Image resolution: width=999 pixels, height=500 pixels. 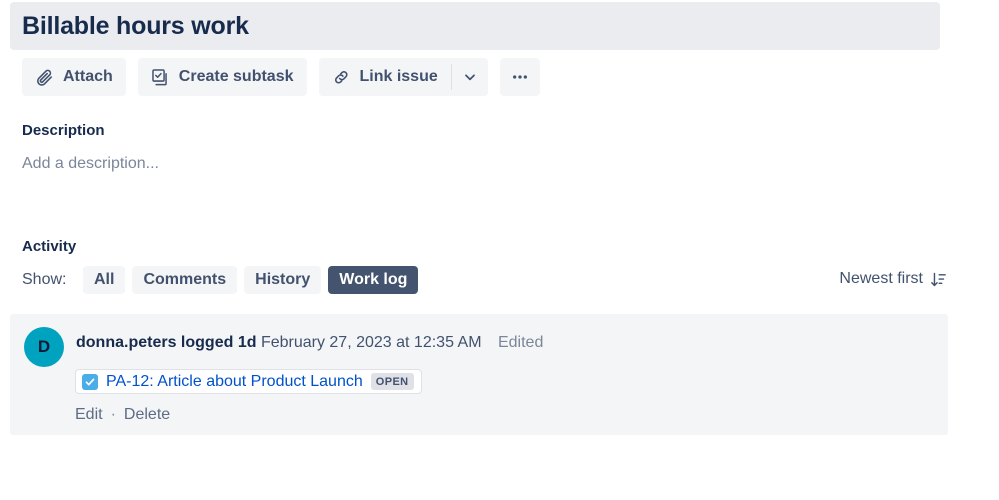 I want to click on filter-history: History, so click(x=283, y=280).